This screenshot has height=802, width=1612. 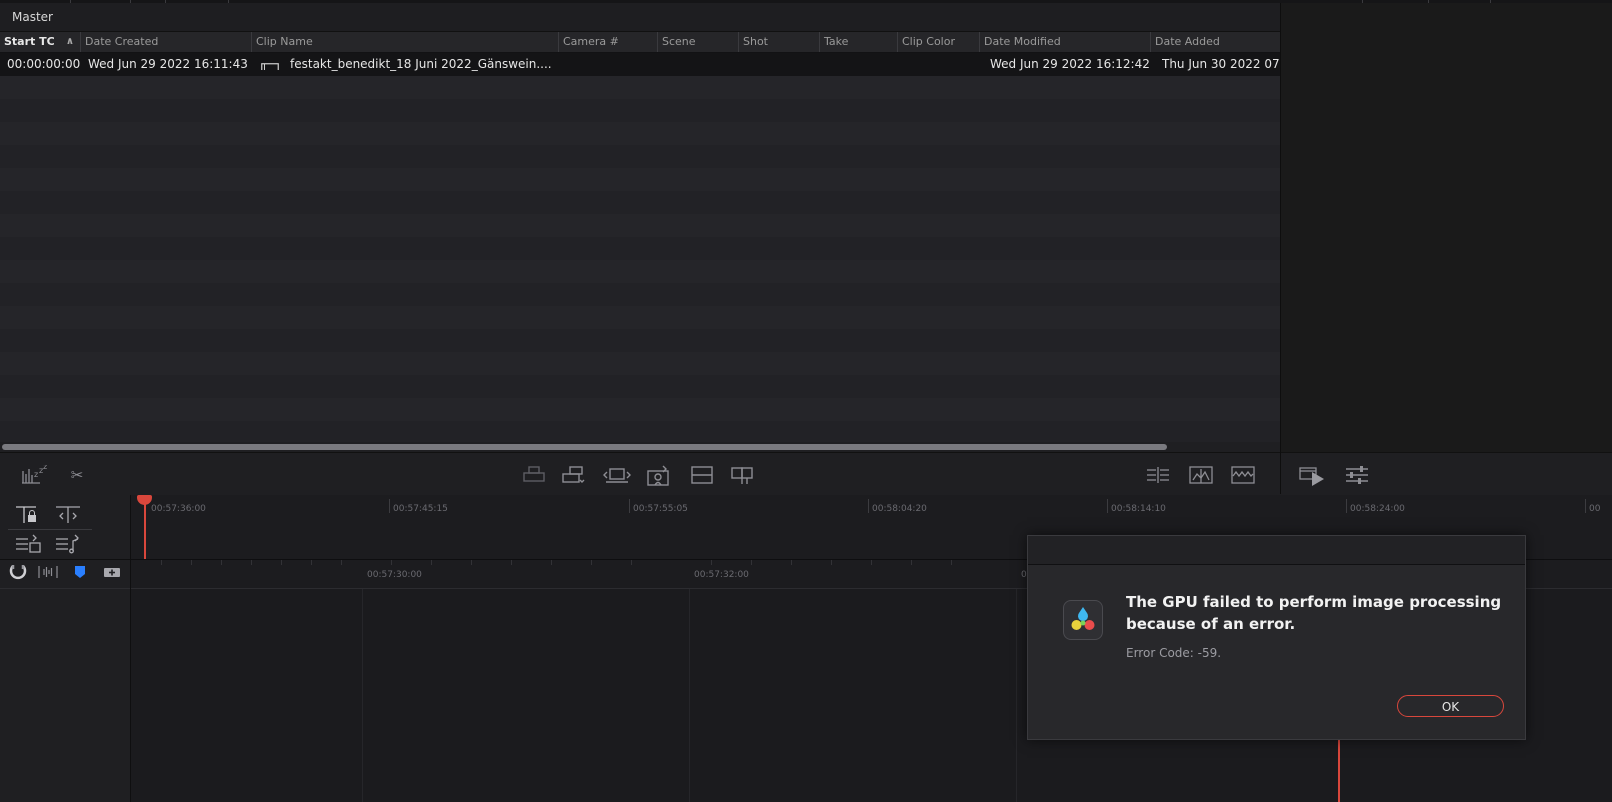 What do you see at coordinates (1083, 620) in the screenshot?
I see `davinci-resolve-logo-icon` at bounding box center [1083, 620].